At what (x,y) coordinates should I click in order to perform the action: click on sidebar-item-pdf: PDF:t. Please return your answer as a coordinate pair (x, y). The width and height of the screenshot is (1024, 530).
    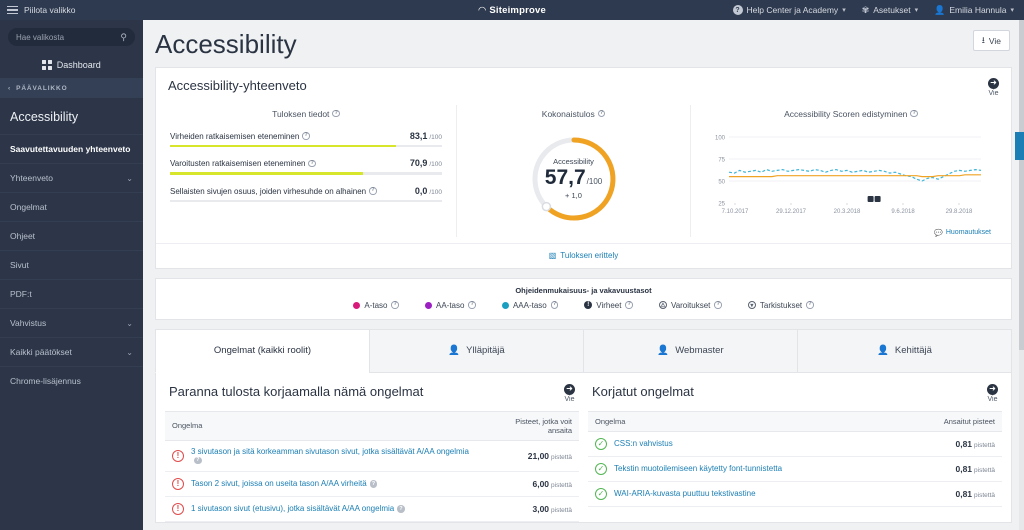
    Looking at the image, I should click on (71, 293).